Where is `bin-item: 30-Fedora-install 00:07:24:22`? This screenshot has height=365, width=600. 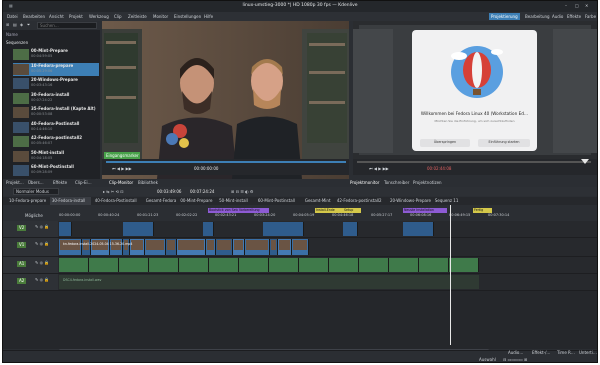 bin-item: 30-Fedora-install 00:07:24:22 is located at coordinates (56, 98).